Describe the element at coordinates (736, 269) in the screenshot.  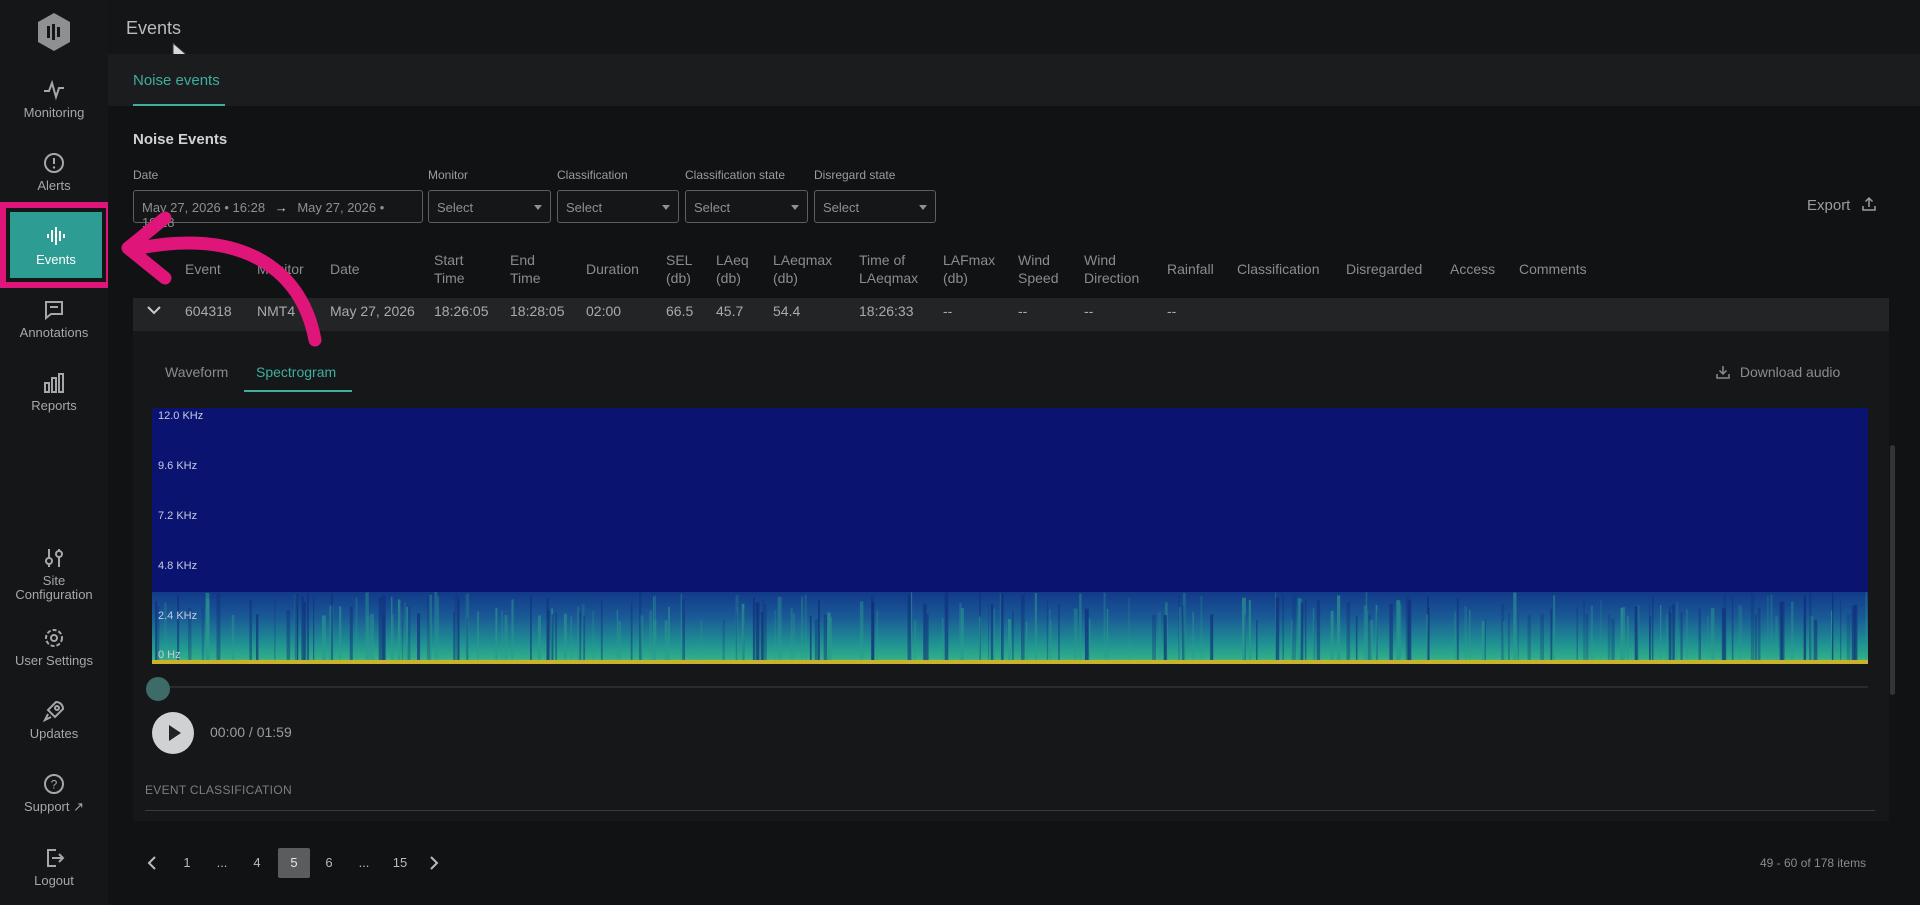
I see `column-header-laeq: LAeq (db)` at that location.